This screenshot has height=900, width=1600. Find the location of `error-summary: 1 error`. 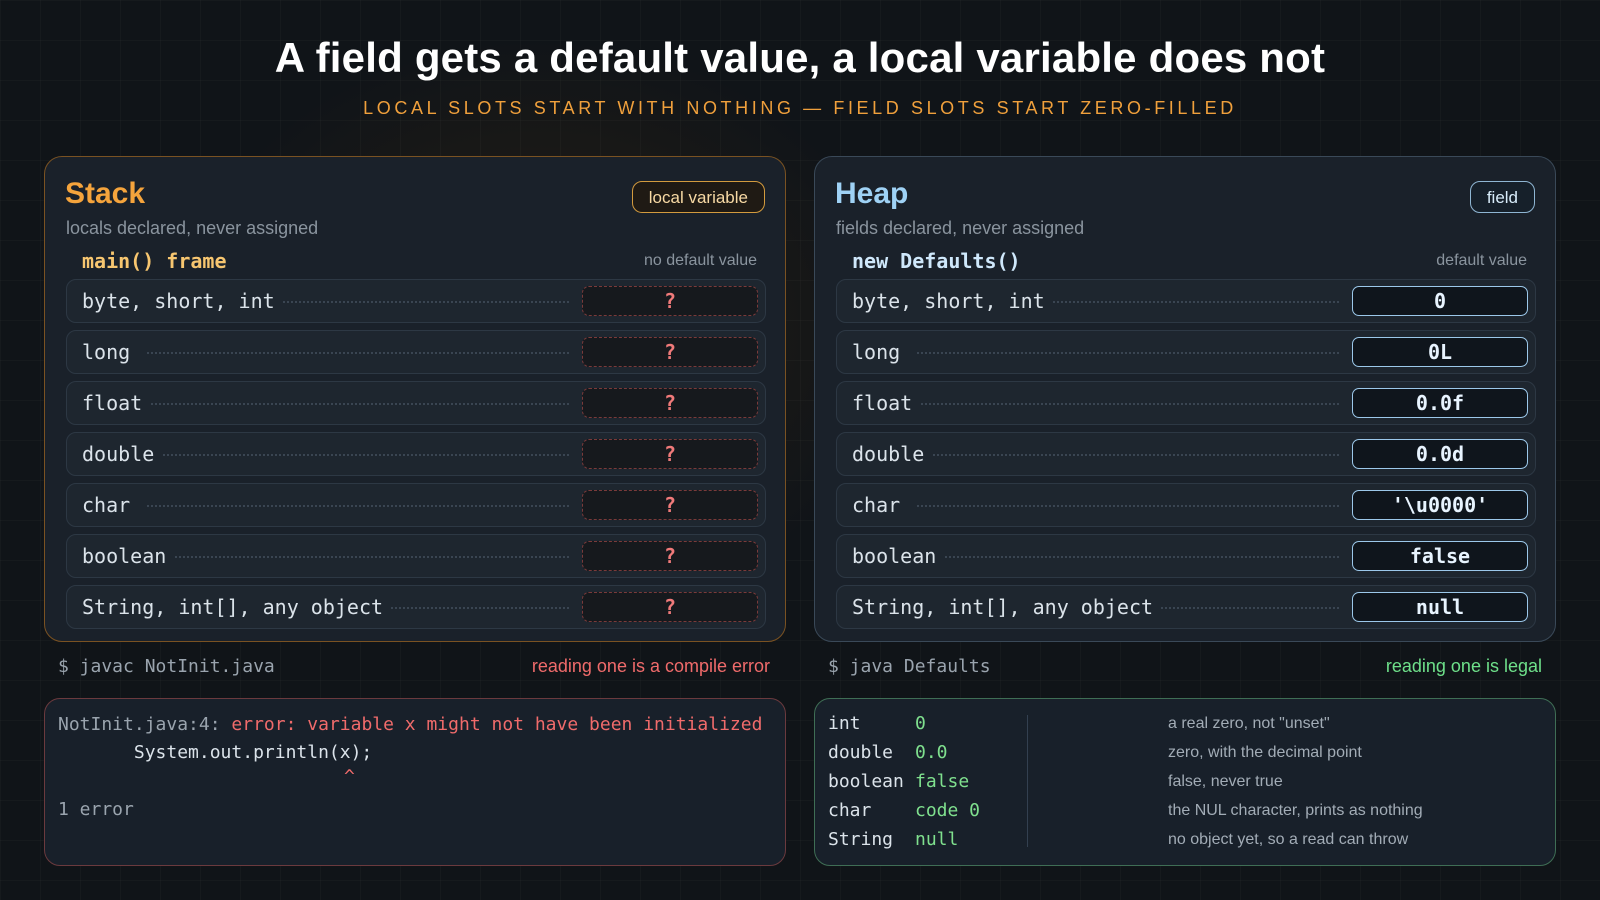

error-summary: 1 error is located at coordinates (96, 809).